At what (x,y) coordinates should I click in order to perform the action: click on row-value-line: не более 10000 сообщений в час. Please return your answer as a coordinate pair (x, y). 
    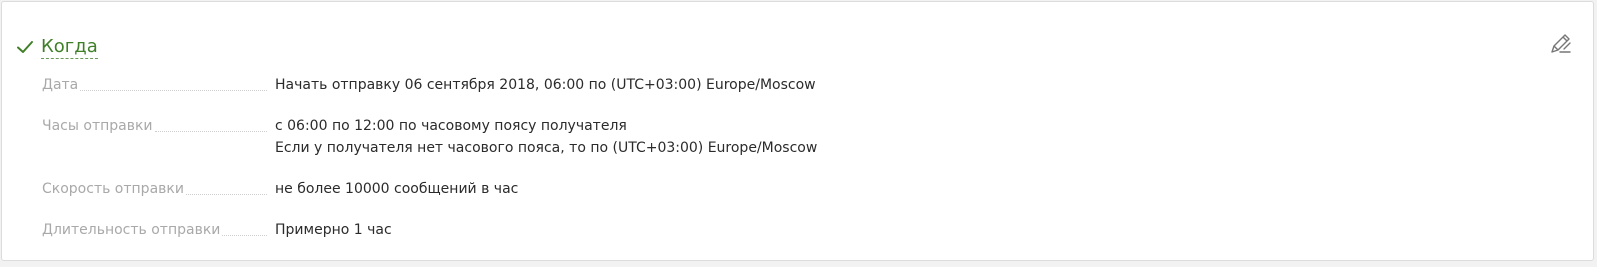
    Looking at the image, I should click on (397, 189).